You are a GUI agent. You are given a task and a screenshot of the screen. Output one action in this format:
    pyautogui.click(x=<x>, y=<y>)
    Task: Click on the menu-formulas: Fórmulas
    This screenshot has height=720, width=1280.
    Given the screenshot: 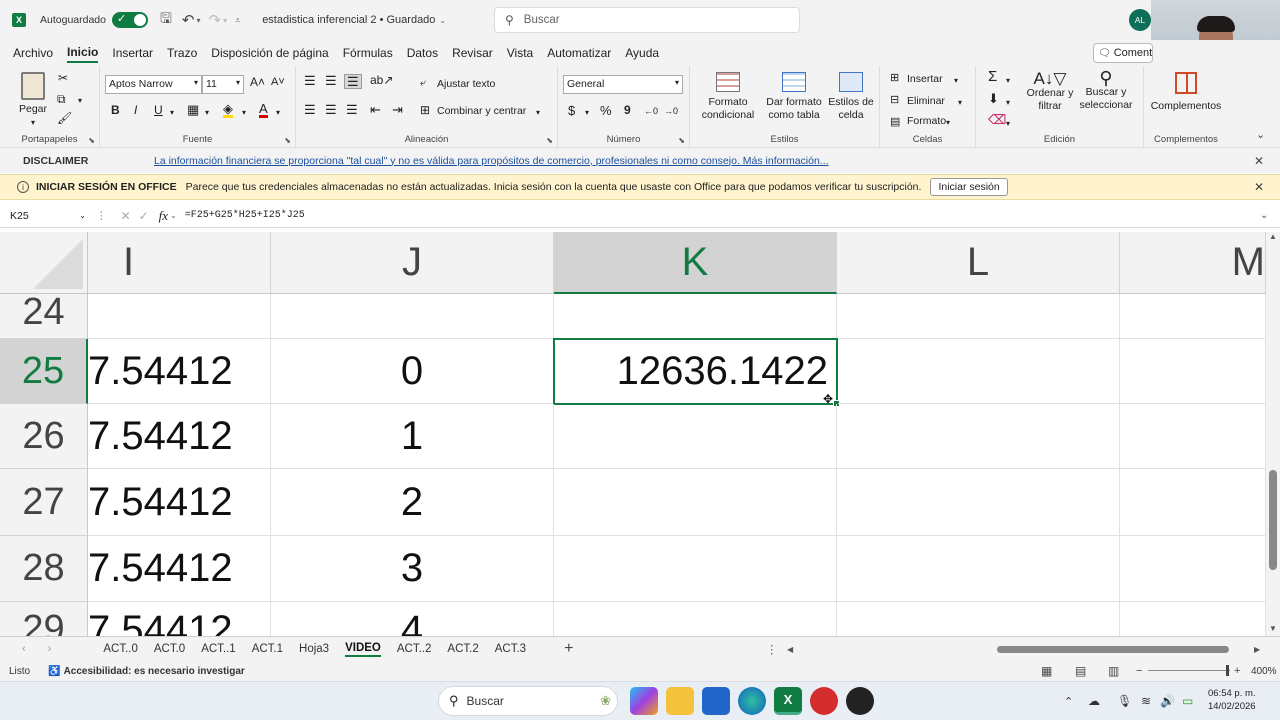 What is the action you would take?
    pyautogui.click(x=368, y=53)
    